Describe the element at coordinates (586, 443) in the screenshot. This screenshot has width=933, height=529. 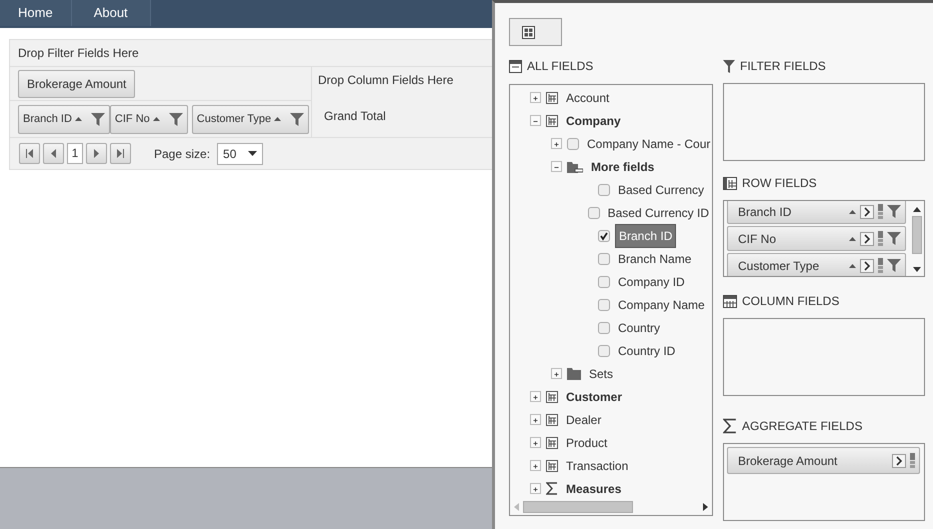
I see `tree-item: Product` at that location.